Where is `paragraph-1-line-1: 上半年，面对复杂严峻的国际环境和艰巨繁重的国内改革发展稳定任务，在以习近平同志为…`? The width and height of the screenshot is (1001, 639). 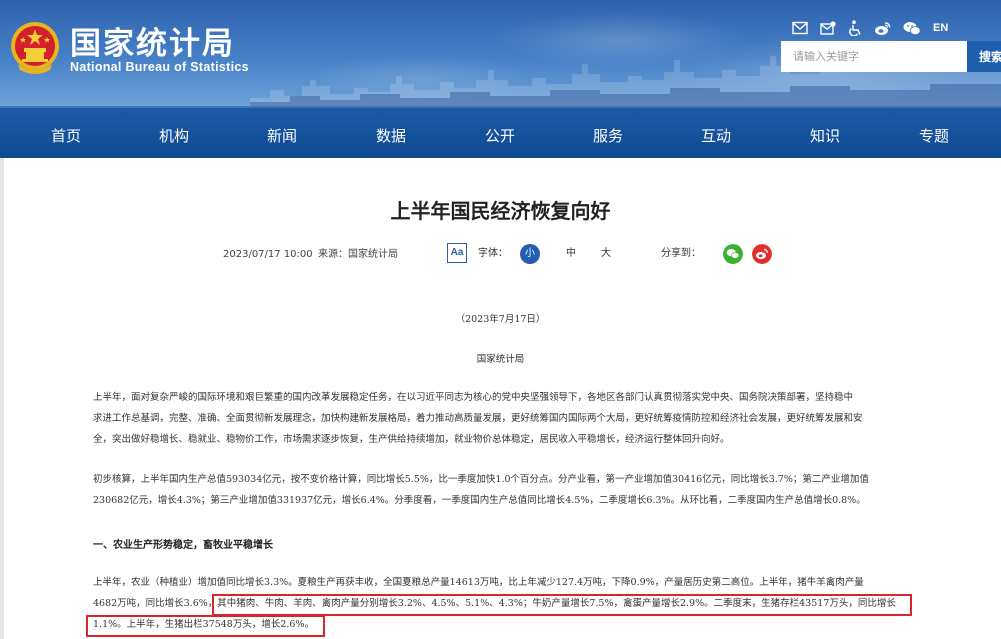 paragraph-1-line-1: 上半年，面对复杂严峻的国际环境和艰巨繁重的国内改革发展稳定任务，在以习近平同志为… is located at coordinates (473, 397).